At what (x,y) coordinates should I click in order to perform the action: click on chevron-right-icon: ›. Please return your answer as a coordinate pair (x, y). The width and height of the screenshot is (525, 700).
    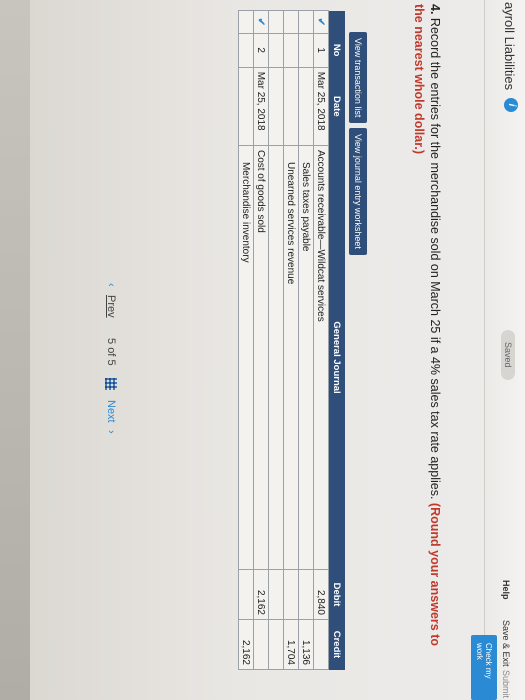
    Looking at the image, I should click on (111, 432).